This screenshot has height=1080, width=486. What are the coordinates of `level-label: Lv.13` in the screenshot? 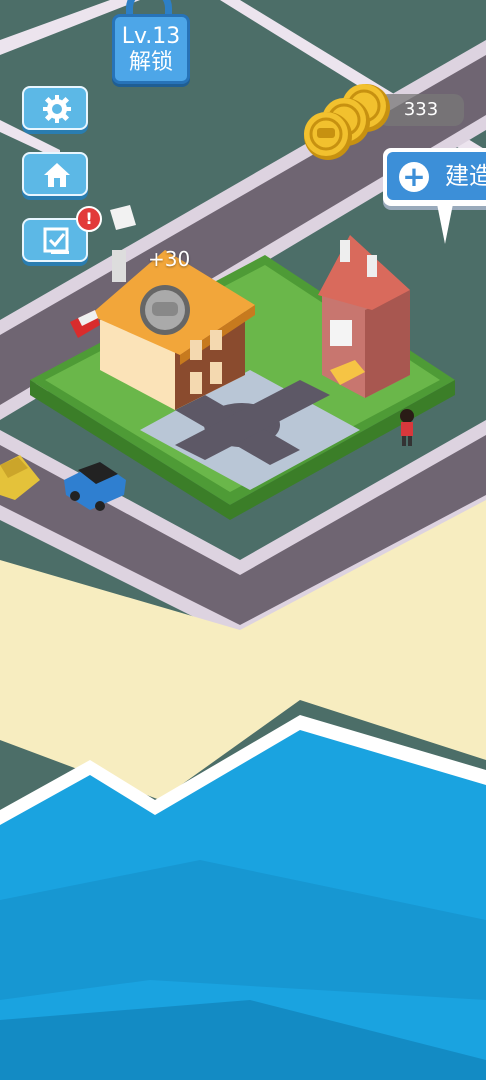 It's located at (151, 36).